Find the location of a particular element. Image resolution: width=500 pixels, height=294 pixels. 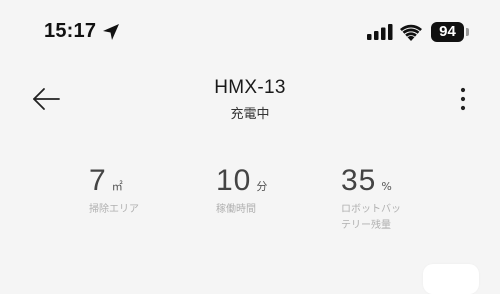

robot-battery-value: 35 is located at coordinates (359, 180).